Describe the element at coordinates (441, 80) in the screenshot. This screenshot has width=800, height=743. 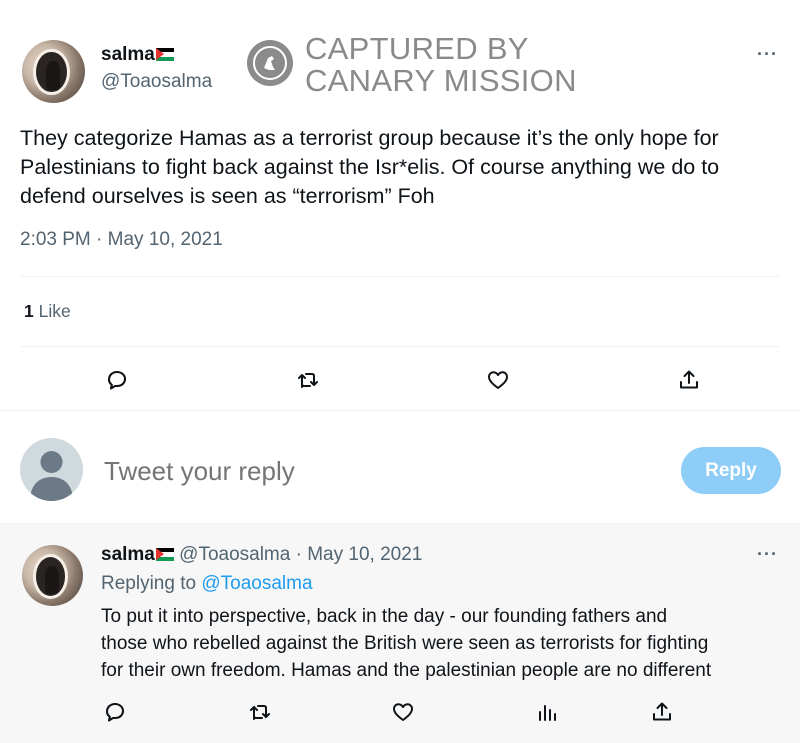
I see `watermark-line-2: CANARY MISSION` at that location.